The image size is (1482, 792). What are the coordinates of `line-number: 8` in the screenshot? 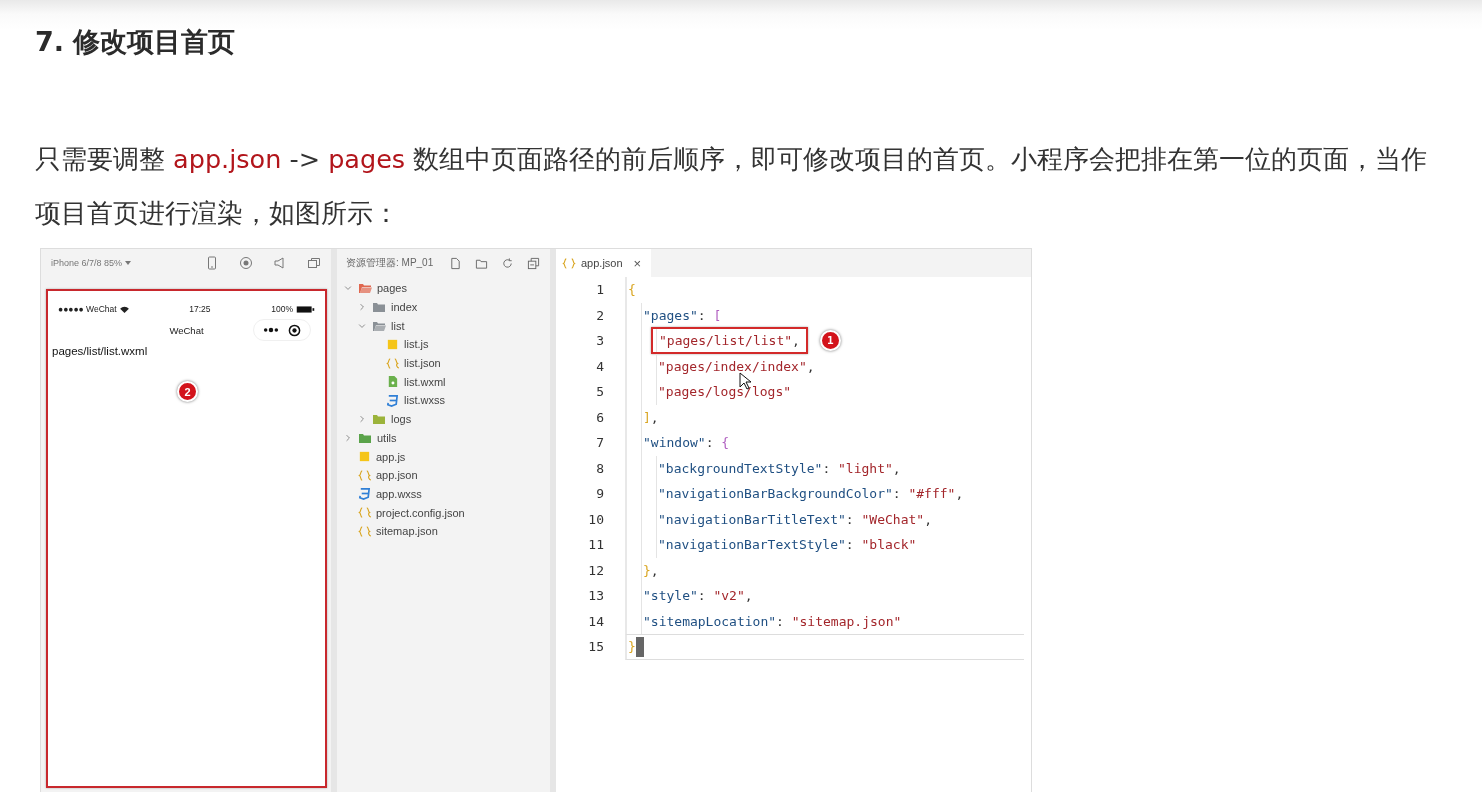 It's located at (599, 468).